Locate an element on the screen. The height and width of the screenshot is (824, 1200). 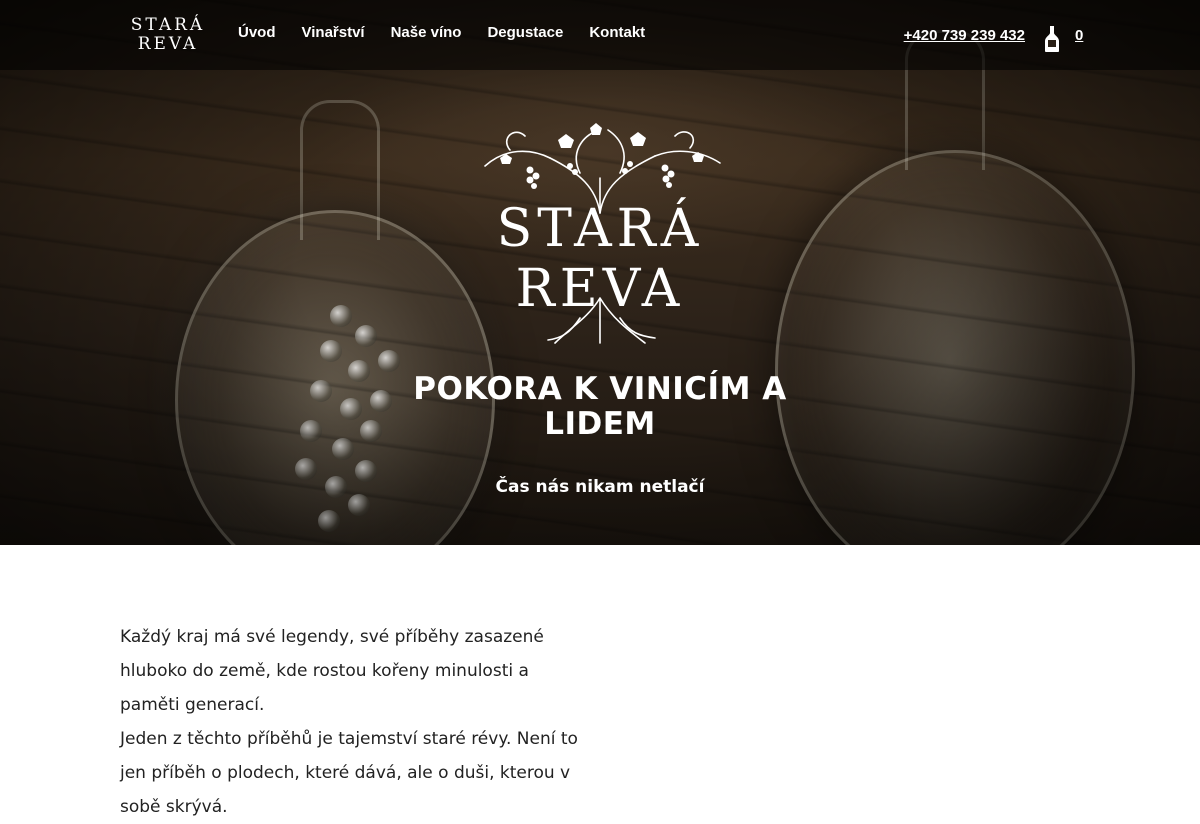
hero-logo-line1: STARÁ is located at coordinates (600, 228).